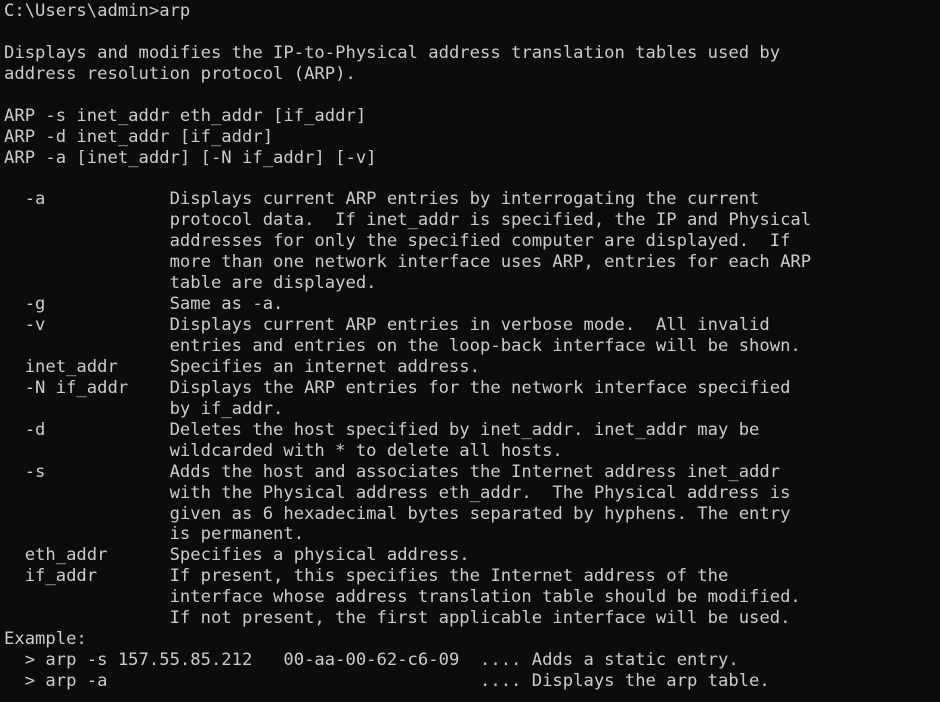 Image resolution: width=940 pixels, height=702 pixels. What do you see at coordinates (283, 450) in the screenshot?
I see `output-line: wildcarded with * to delete all hosts.` at bounding box center [283, 450].